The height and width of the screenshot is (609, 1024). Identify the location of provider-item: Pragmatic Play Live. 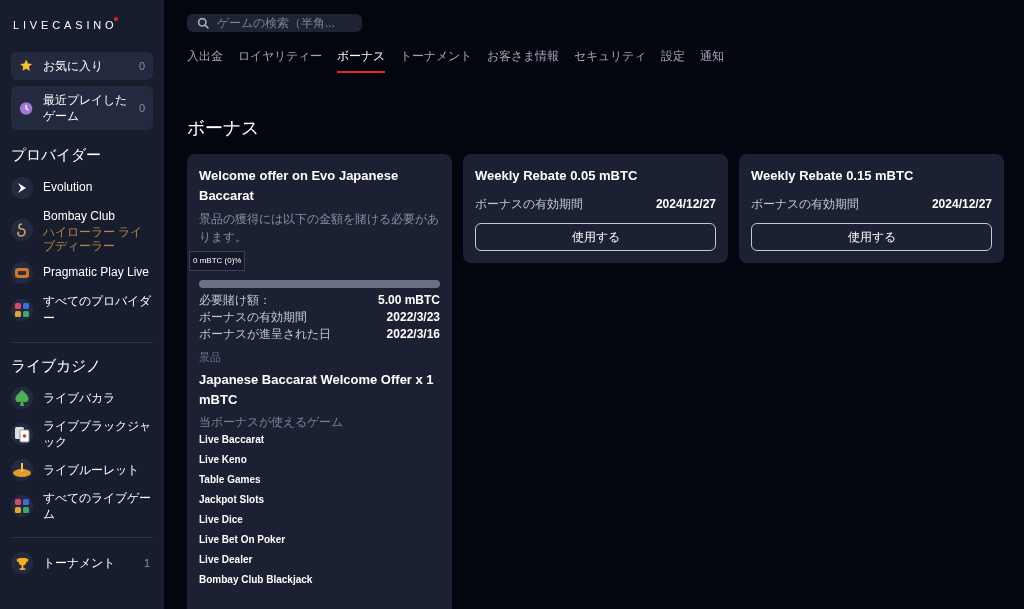
(82, 272).